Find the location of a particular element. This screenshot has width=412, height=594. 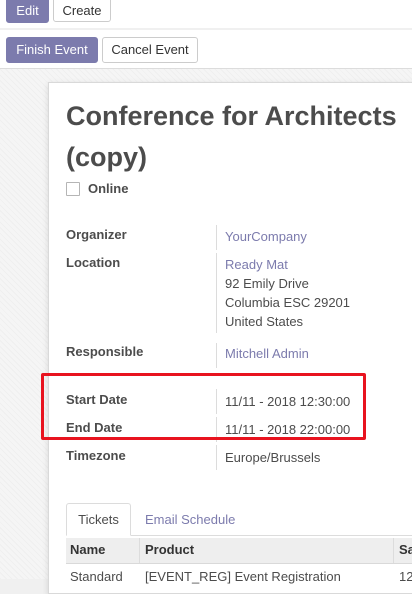

timezone-value: Europe/Brussels is located at coordinates (273, 457).